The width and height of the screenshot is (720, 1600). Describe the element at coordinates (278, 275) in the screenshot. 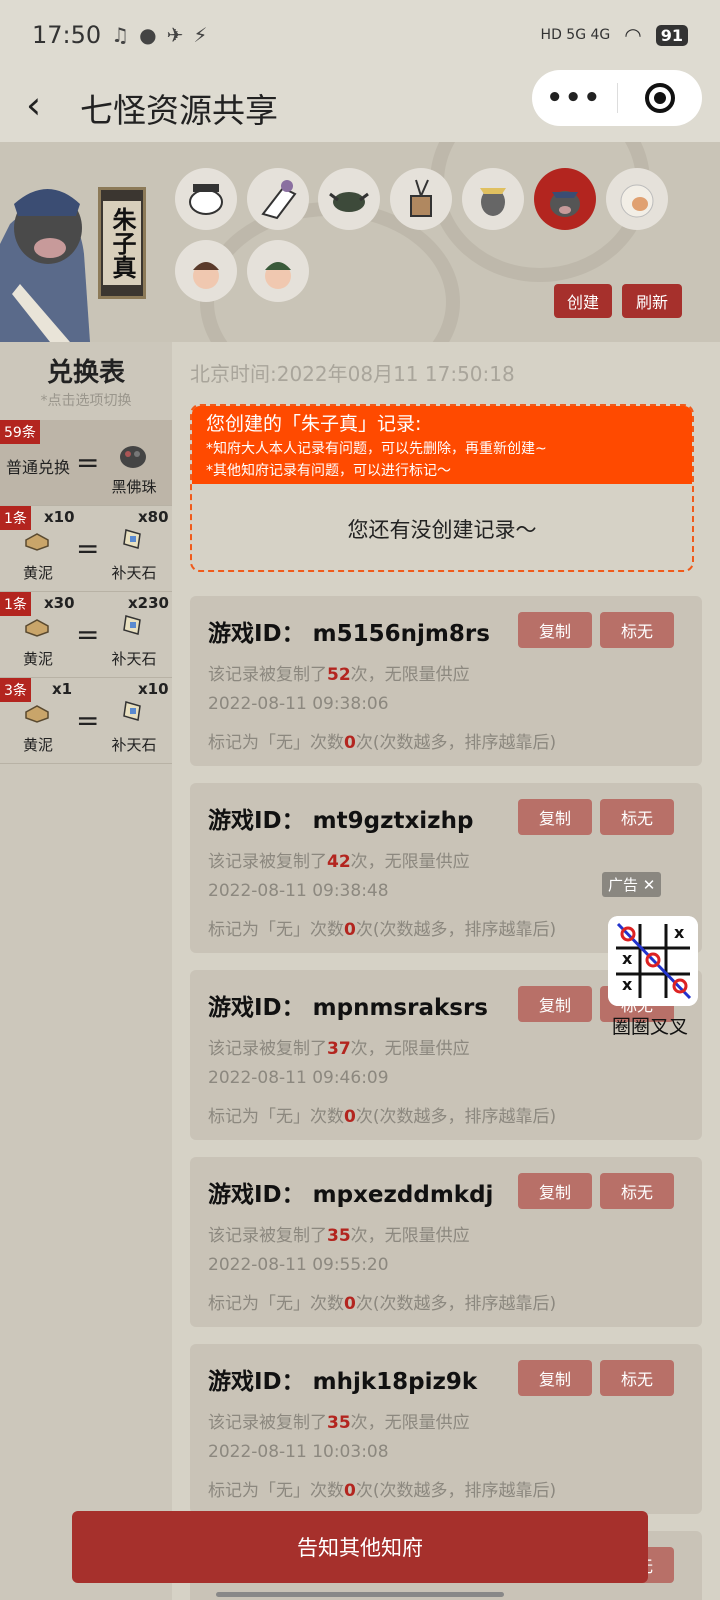

I see `boy-face-icon` at that location.